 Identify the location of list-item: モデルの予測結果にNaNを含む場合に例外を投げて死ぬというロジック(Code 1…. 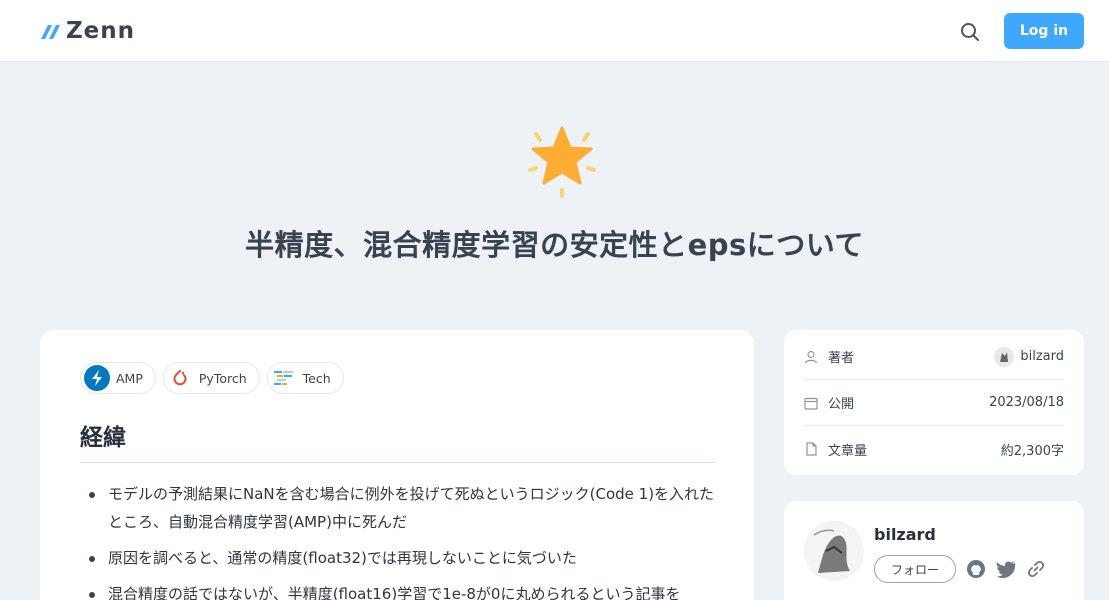
(400, 508).